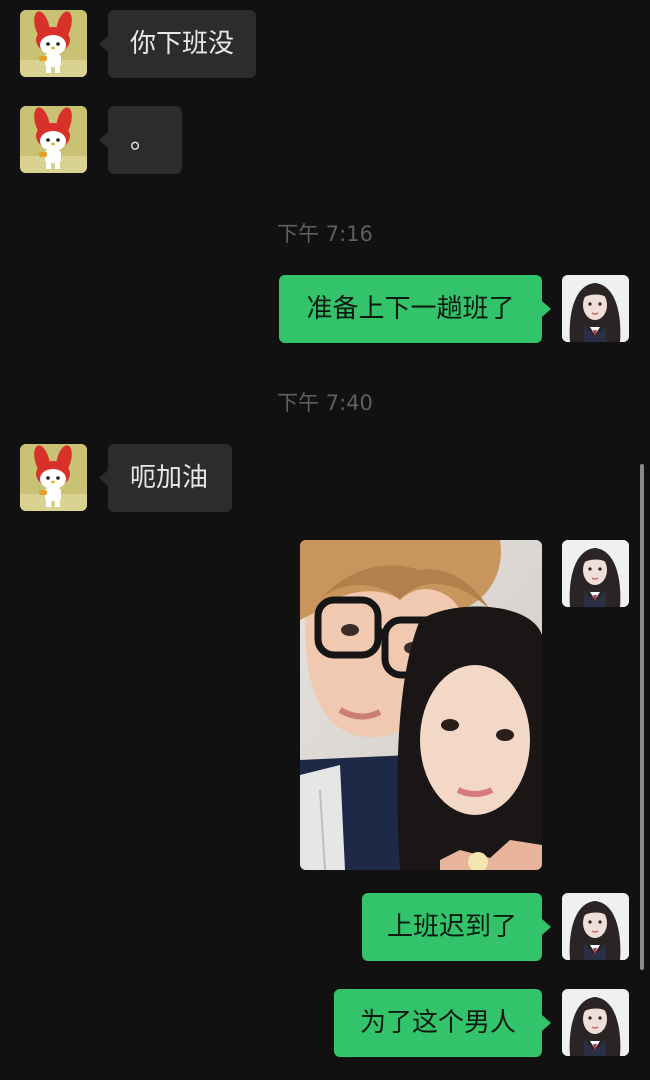 This screenshot has height=1080, width=650. What do you see at coordinates (642, 717) in the screenshot?
I see `scrollbar` at bounding box center [642, 717].